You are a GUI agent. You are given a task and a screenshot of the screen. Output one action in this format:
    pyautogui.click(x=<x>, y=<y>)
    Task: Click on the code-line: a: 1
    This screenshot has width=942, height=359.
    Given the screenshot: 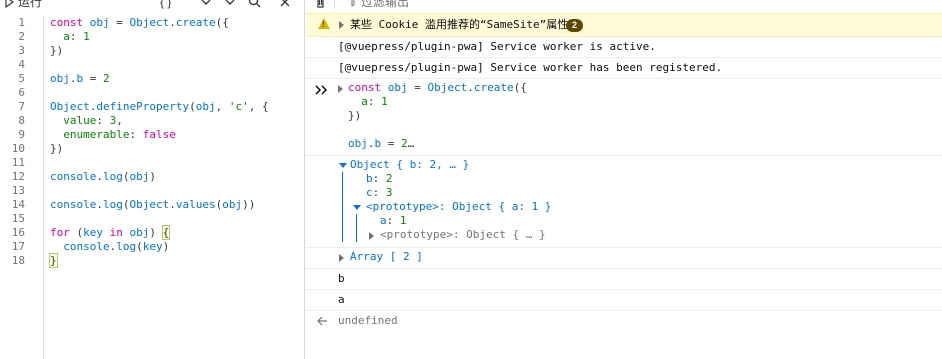 What is the action you would take?
    pyautogui.click(x=70, y=37)
    